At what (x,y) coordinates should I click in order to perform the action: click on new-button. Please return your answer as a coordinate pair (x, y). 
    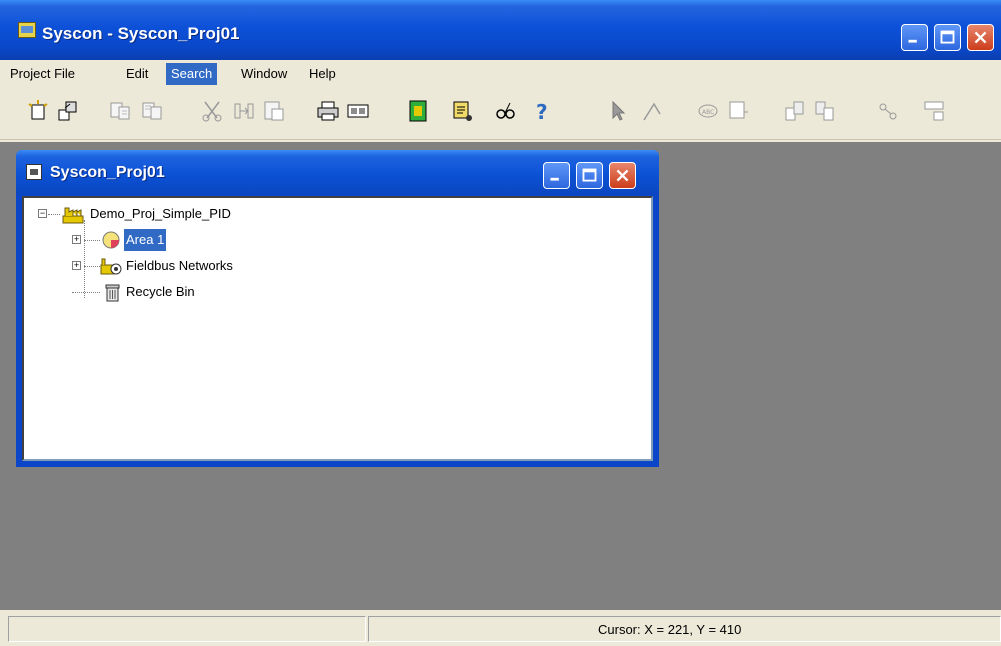
    Looking at the image, I should click on (38, 111).